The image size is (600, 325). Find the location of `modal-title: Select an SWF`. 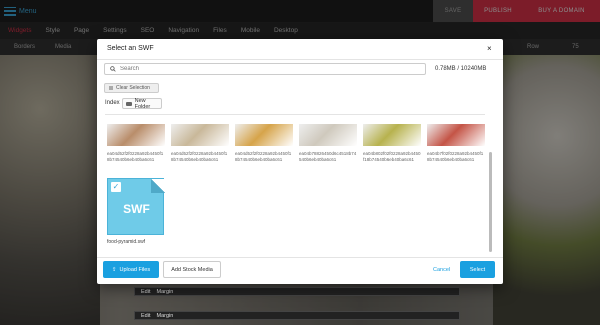

modal-title: Select an SWF is located at coordinates (130, 48).